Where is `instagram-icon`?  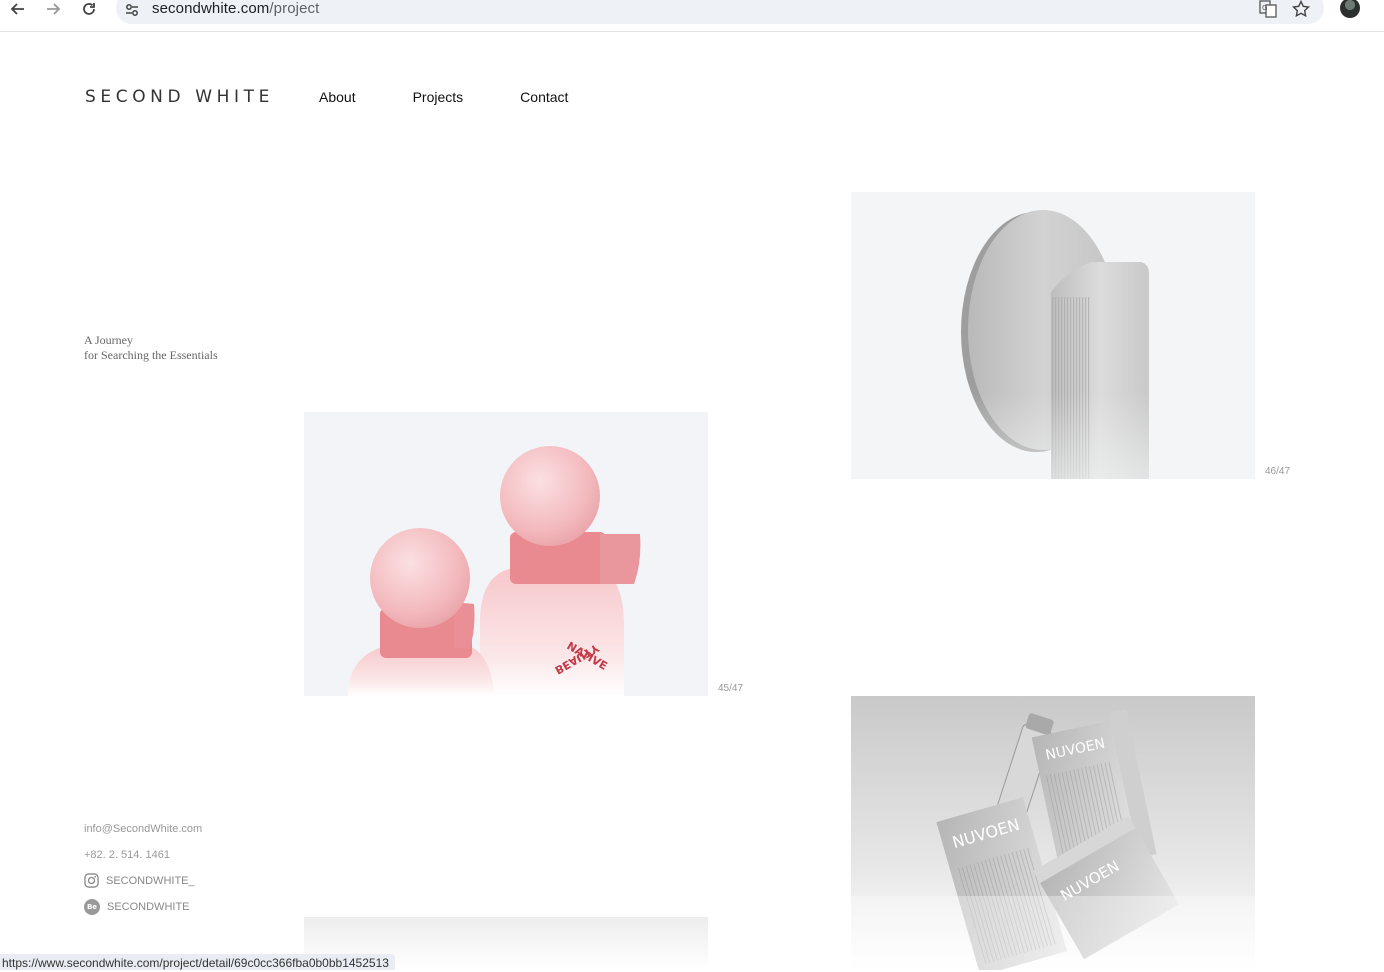
instagram-icon is located at coordinates (91, 880).